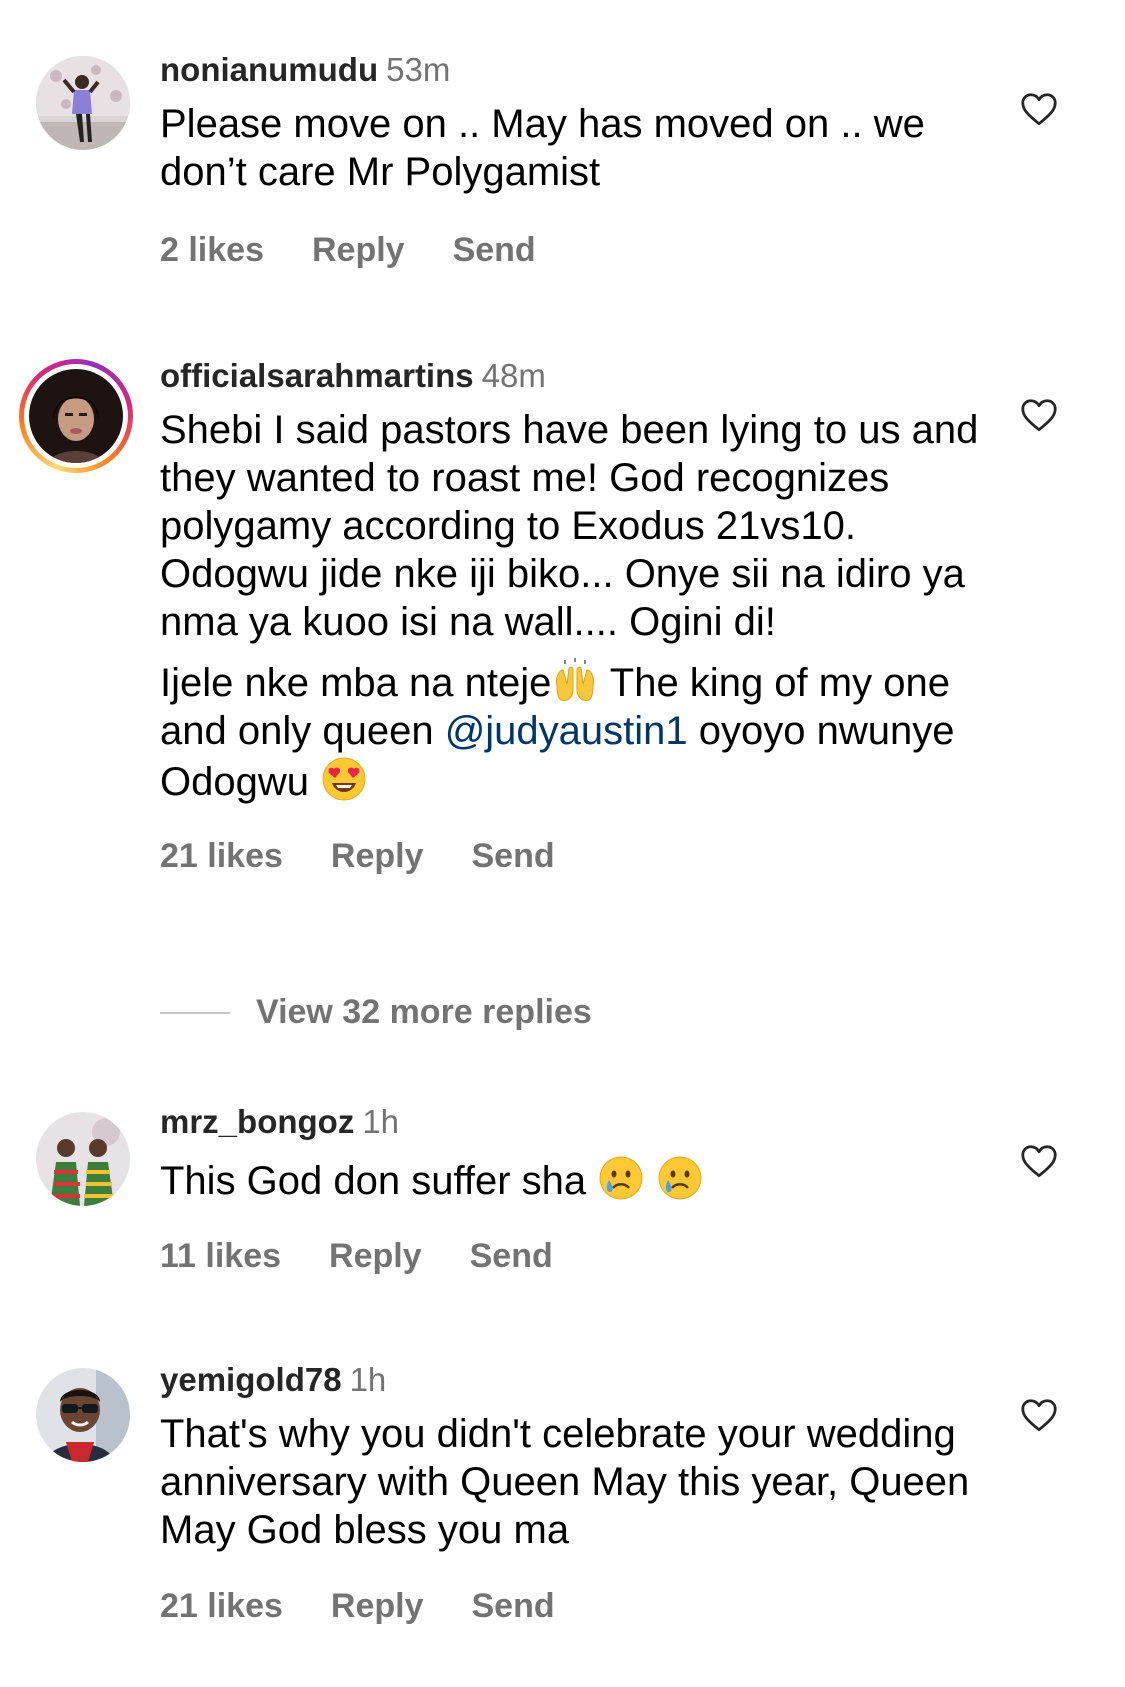 This screenshot has height=1687, width=1125. What do you see at coordinates (356, 683) in the screenshot?
I see `comment-text-segment: Ijele nke mba na nteje` at bounding box center [356, 683].